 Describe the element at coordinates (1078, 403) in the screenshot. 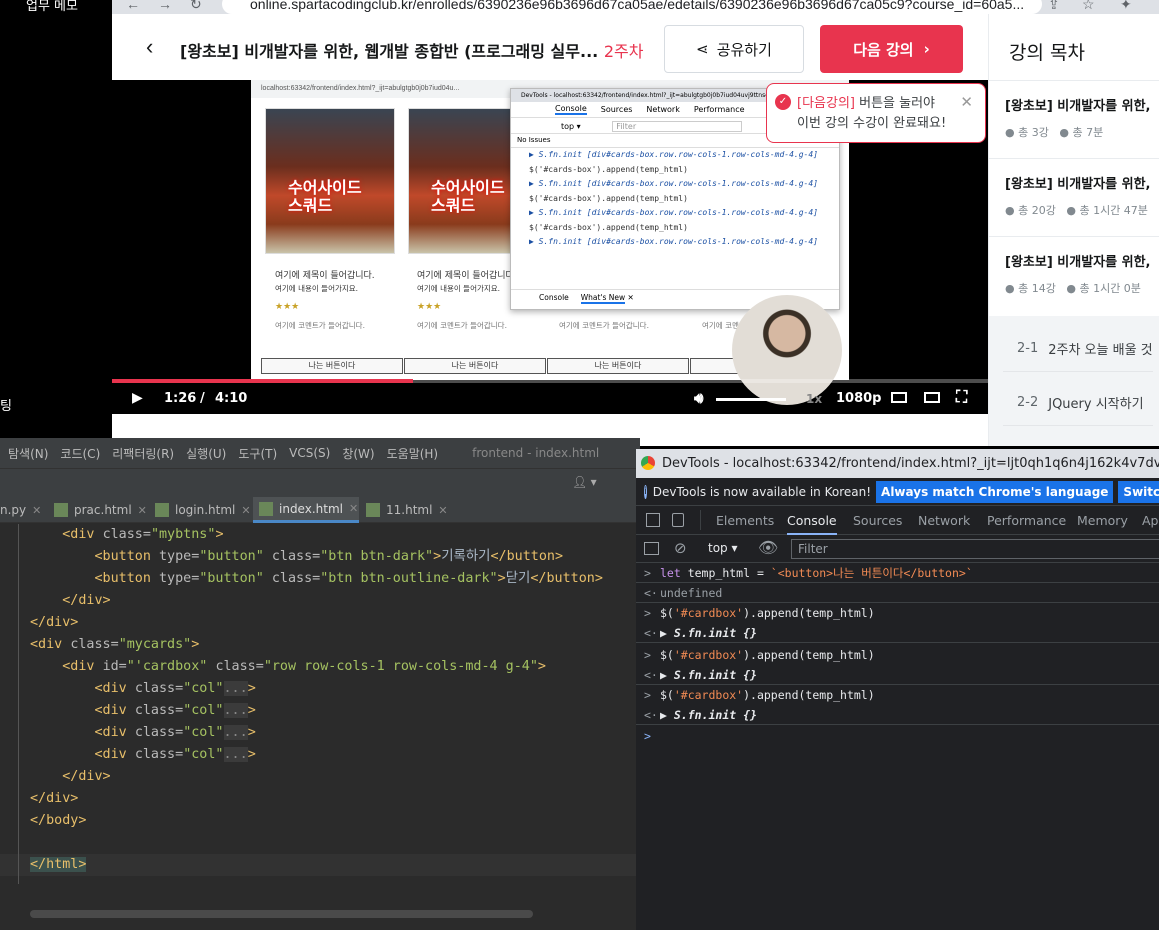

I see `toc-lesson-item: 2-2 JQuery 시작하기` at that location.